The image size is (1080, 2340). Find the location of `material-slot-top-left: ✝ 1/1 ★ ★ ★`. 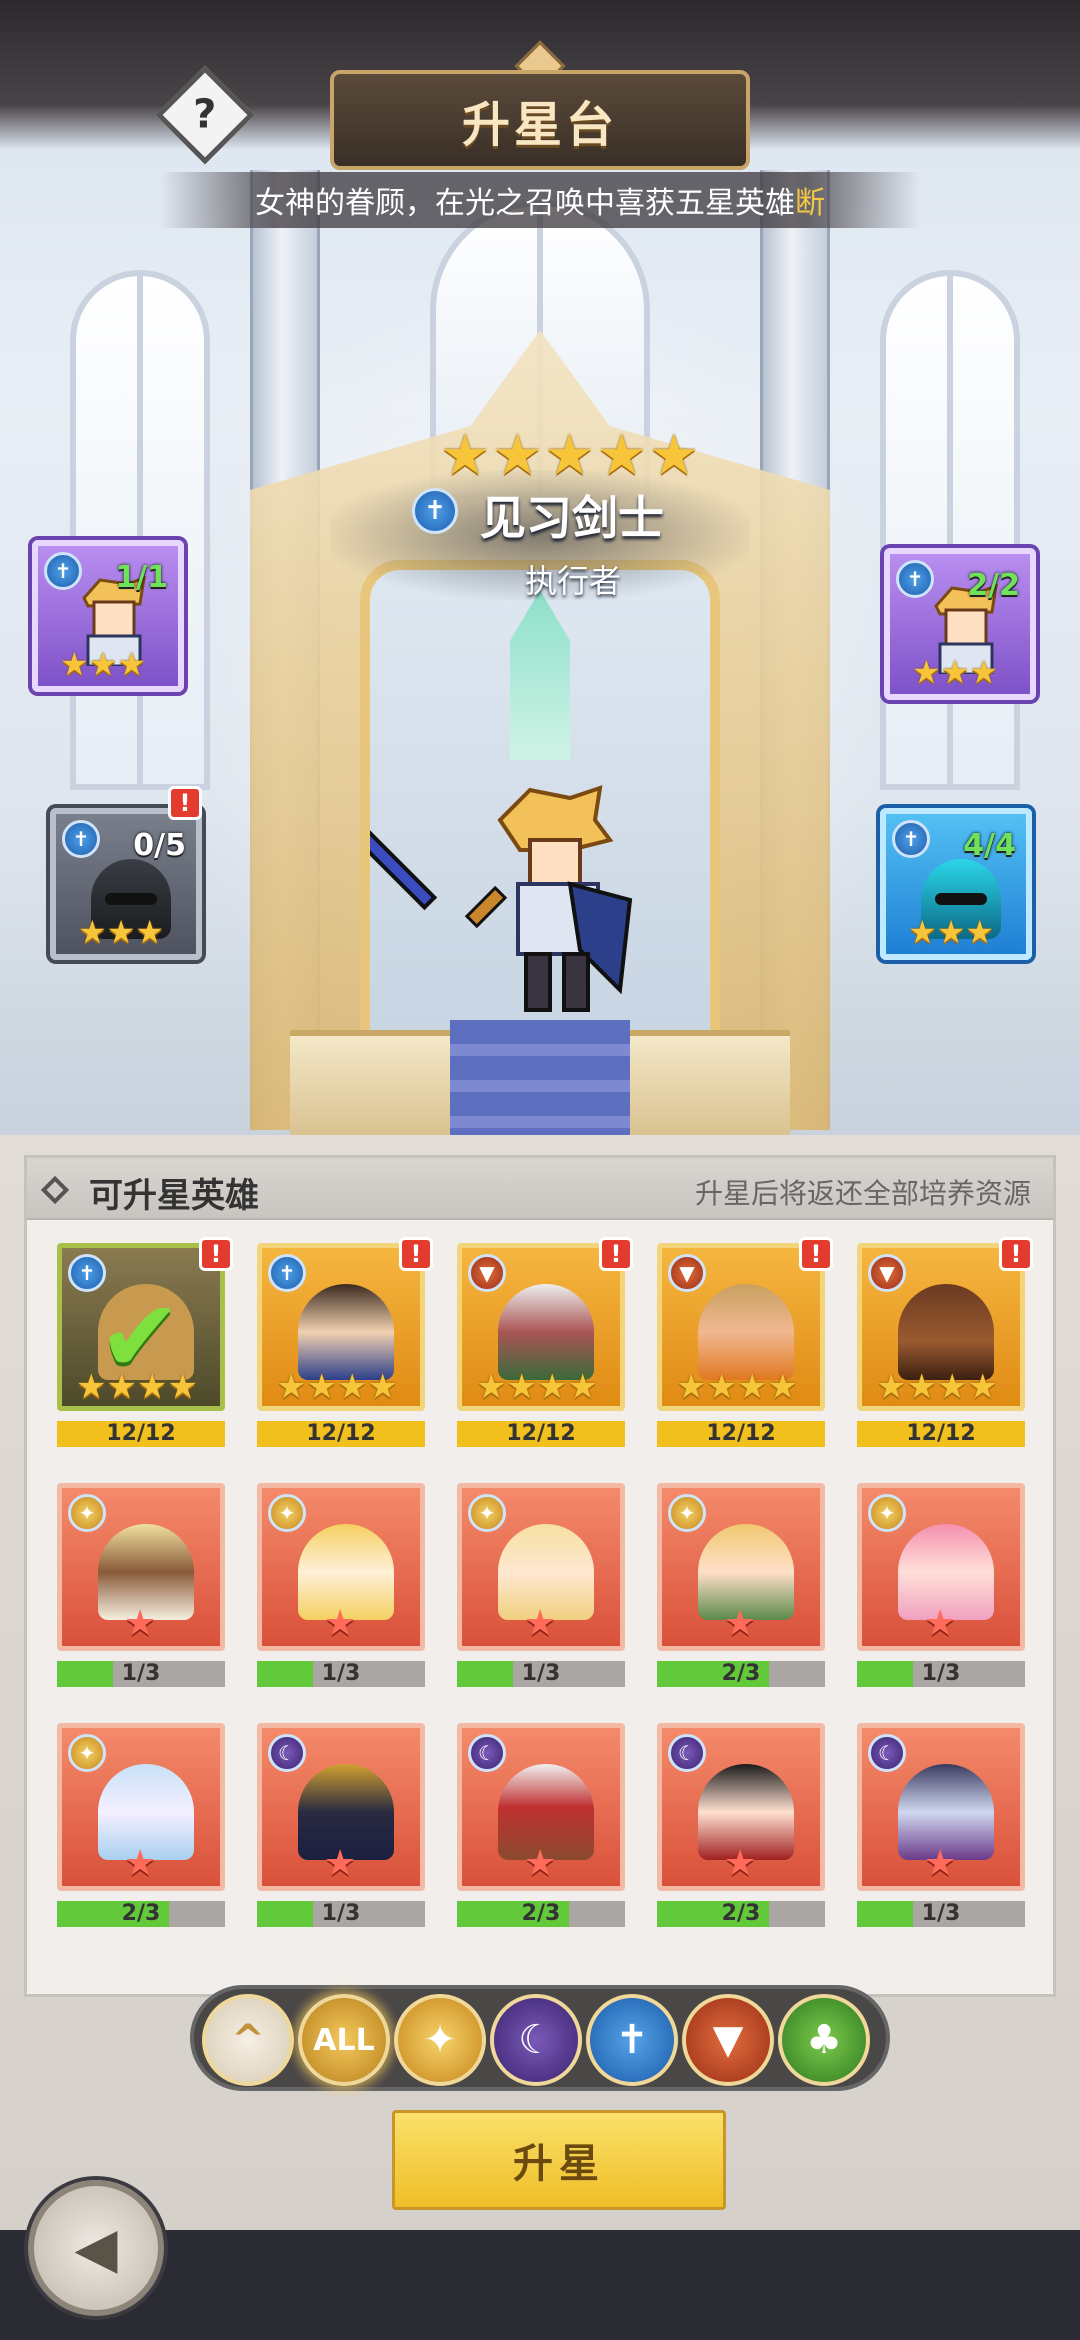

material-slot-top-left: ✝ 1/1 ★ ★ ★ is located at coordinates (108, 616).